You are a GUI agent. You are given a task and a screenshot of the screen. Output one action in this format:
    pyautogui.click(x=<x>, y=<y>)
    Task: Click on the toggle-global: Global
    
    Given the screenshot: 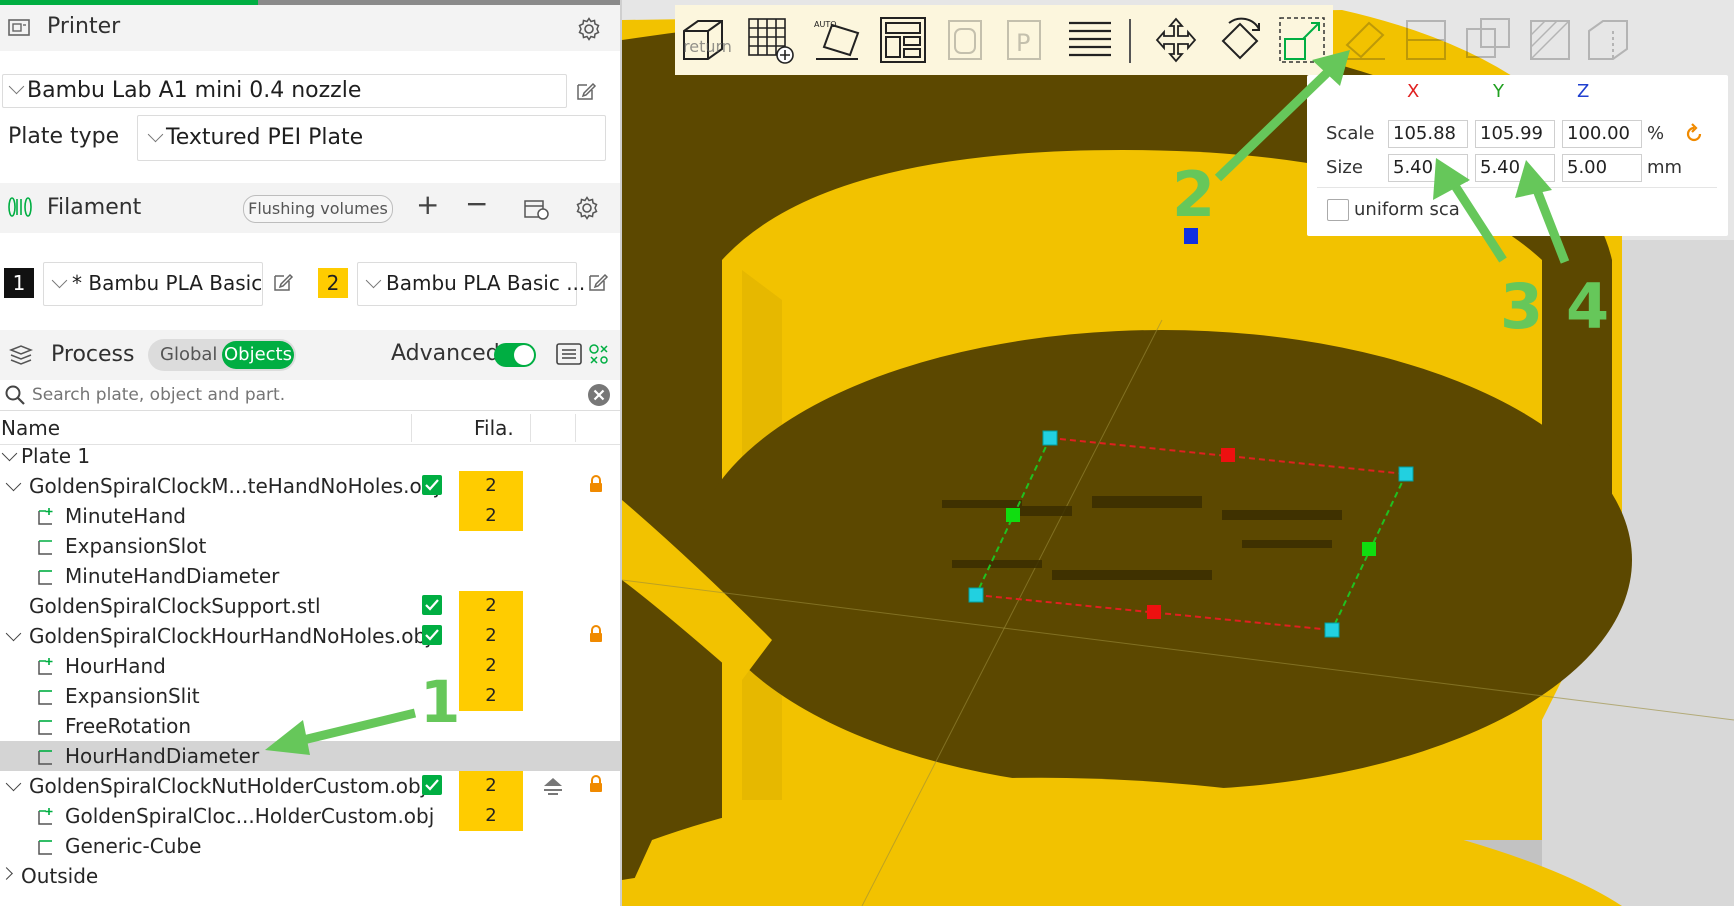 What is the action you would take?
    pyautogui.click(x=188, y=354)
    